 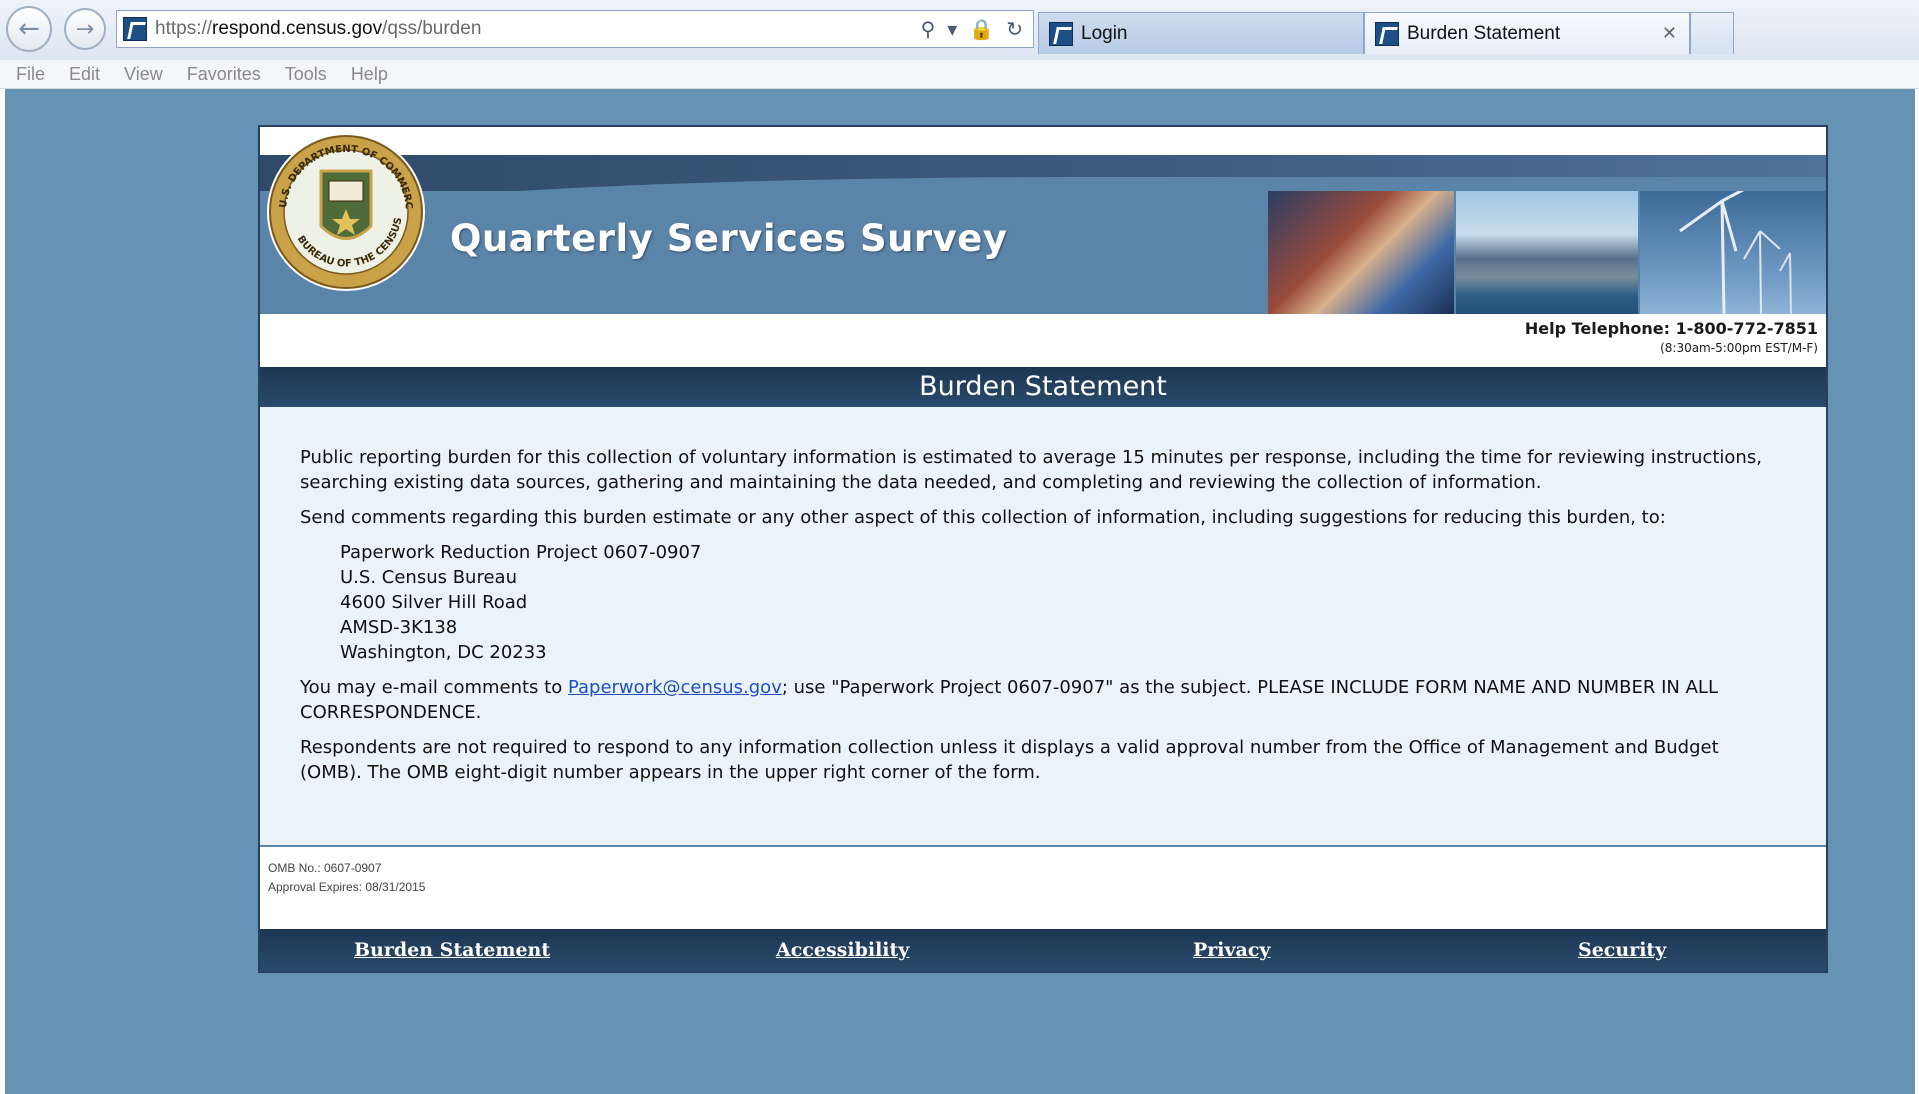 What do you see at coordinates (952, 29) in the screenshot?
I see `dropdown-icon: ▾` at bounding box center [952, 29].